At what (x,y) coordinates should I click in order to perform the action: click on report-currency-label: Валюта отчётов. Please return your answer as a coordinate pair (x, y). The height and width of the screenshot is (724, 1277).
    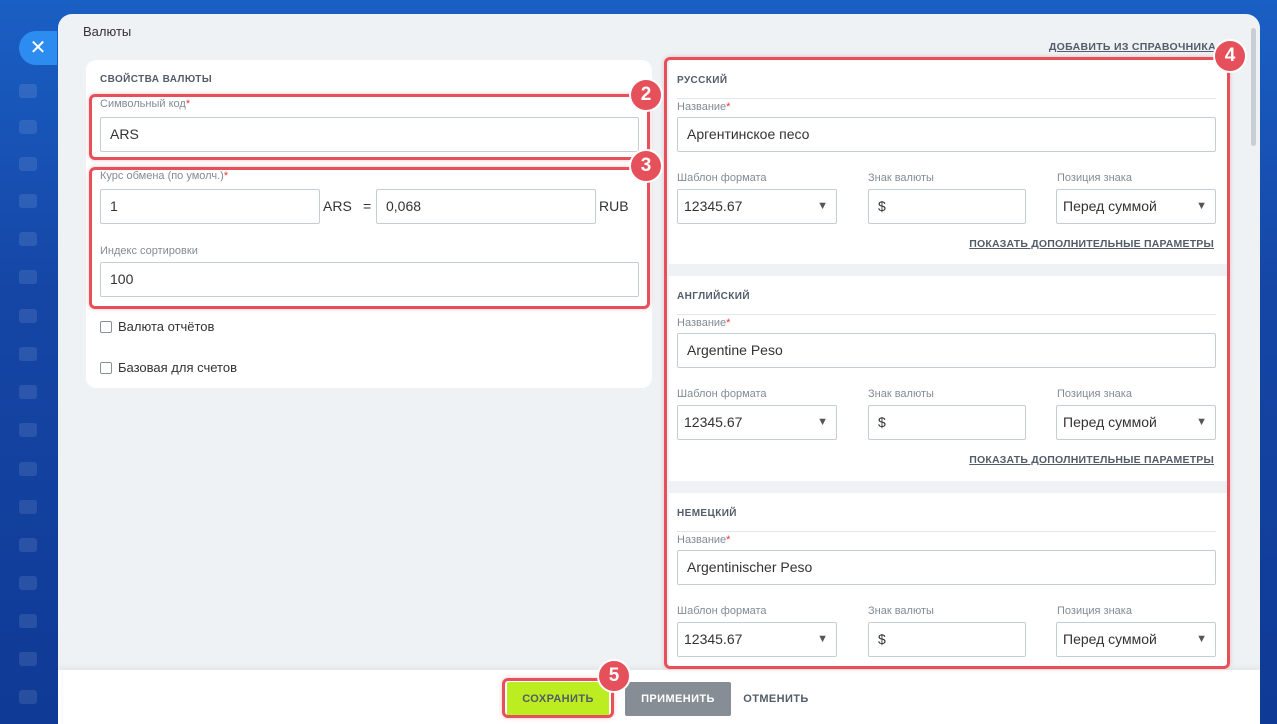
    Looking at the image, I should click on (166, 326).